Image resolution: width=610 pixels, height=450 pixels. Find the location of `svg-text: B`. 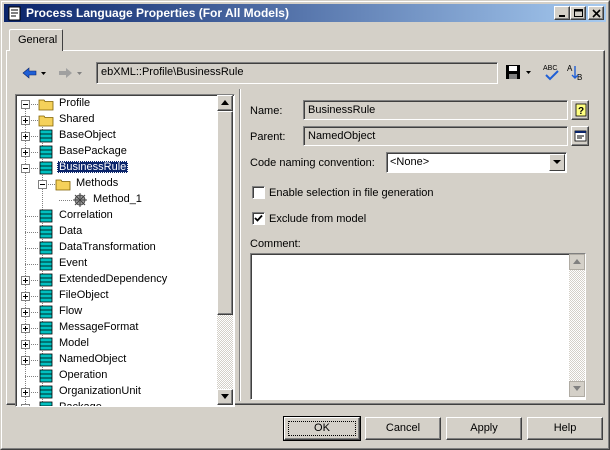

svg-text: B is located at coordinates (579, 77).